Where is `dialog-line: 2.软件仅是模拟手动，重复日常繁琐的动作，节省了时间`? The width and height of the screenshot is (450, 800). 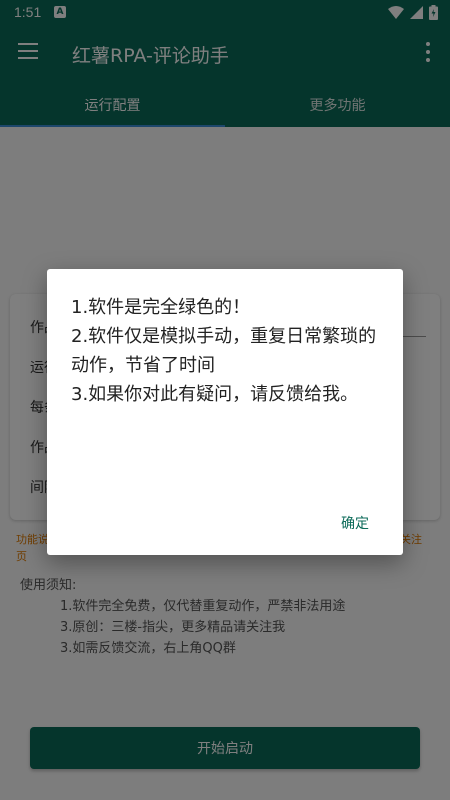
dialog-line: 2.软件仅是模拟手动，重复日常繁琐的动作，节省了时间 is located at coordinates (224, 351).